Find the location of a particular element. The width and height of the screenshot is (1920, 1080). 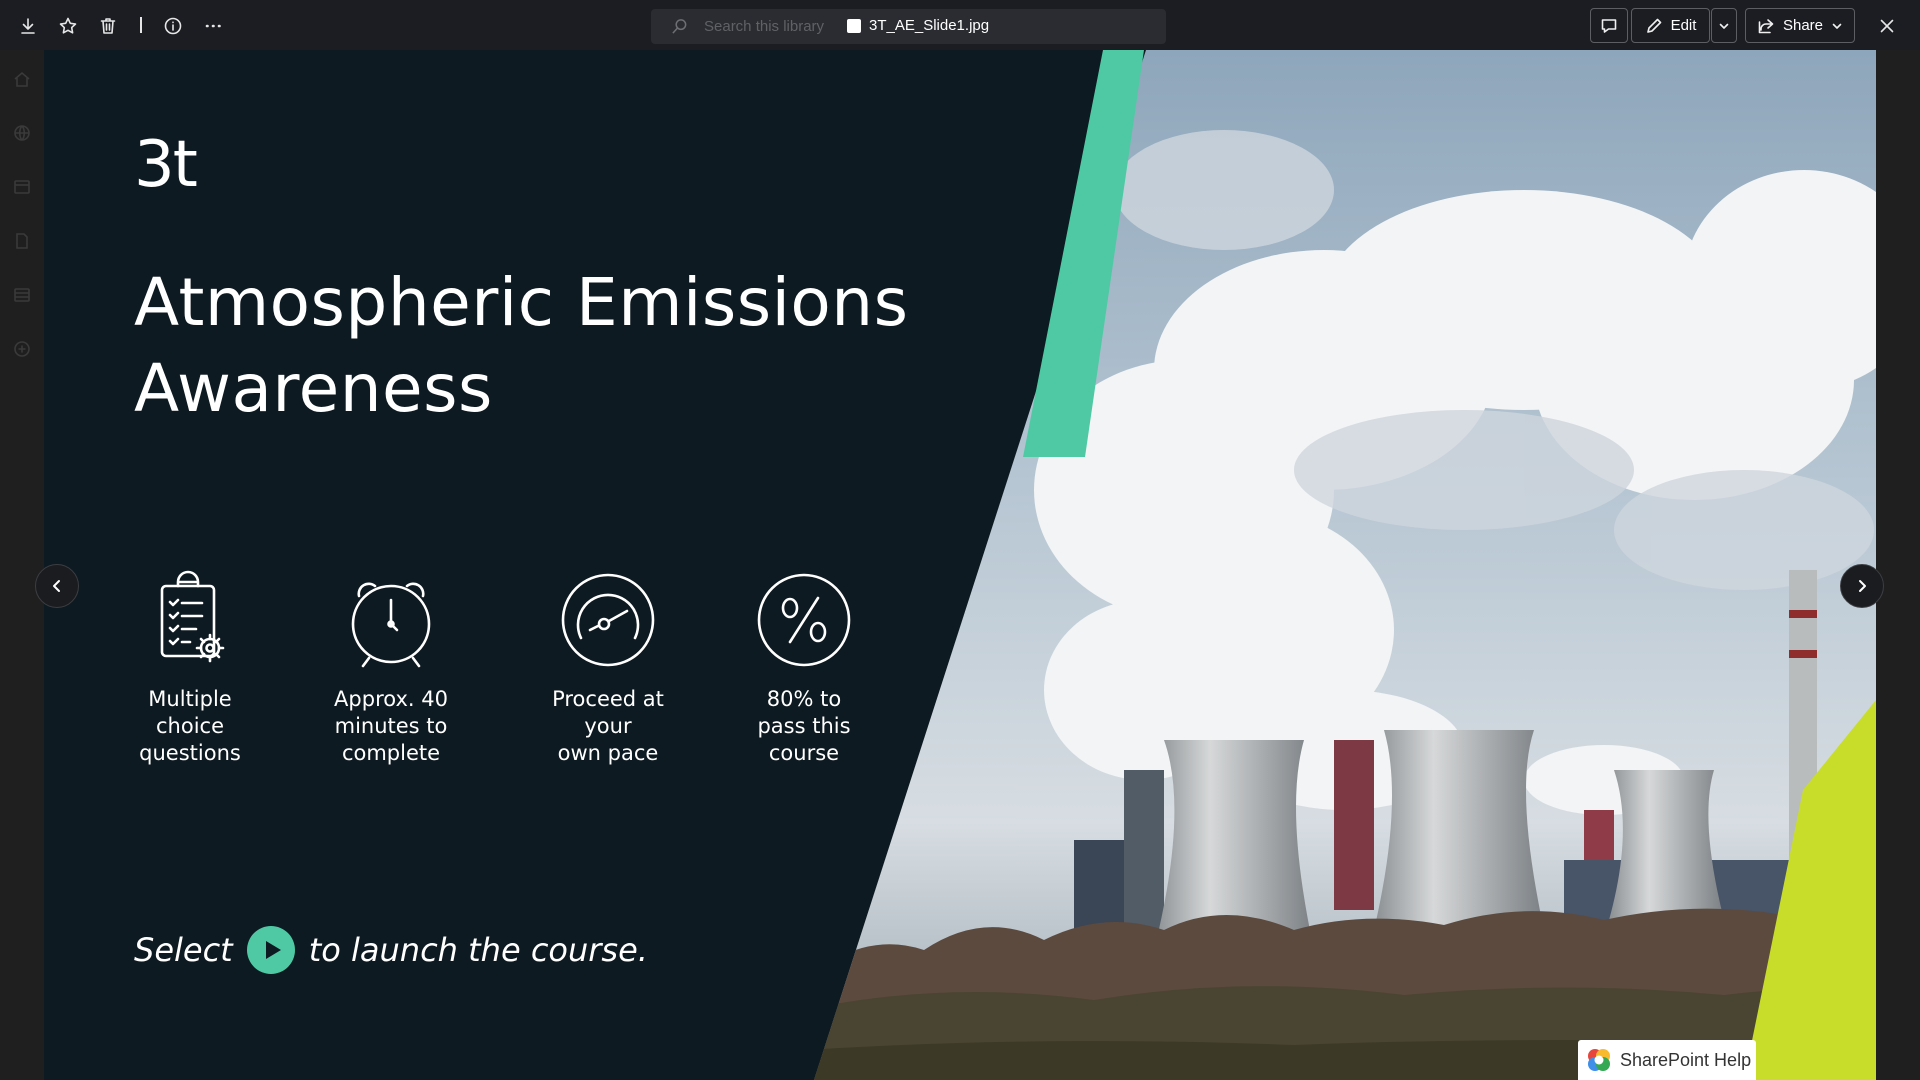

home-icon is located at coordinates (23, 80).